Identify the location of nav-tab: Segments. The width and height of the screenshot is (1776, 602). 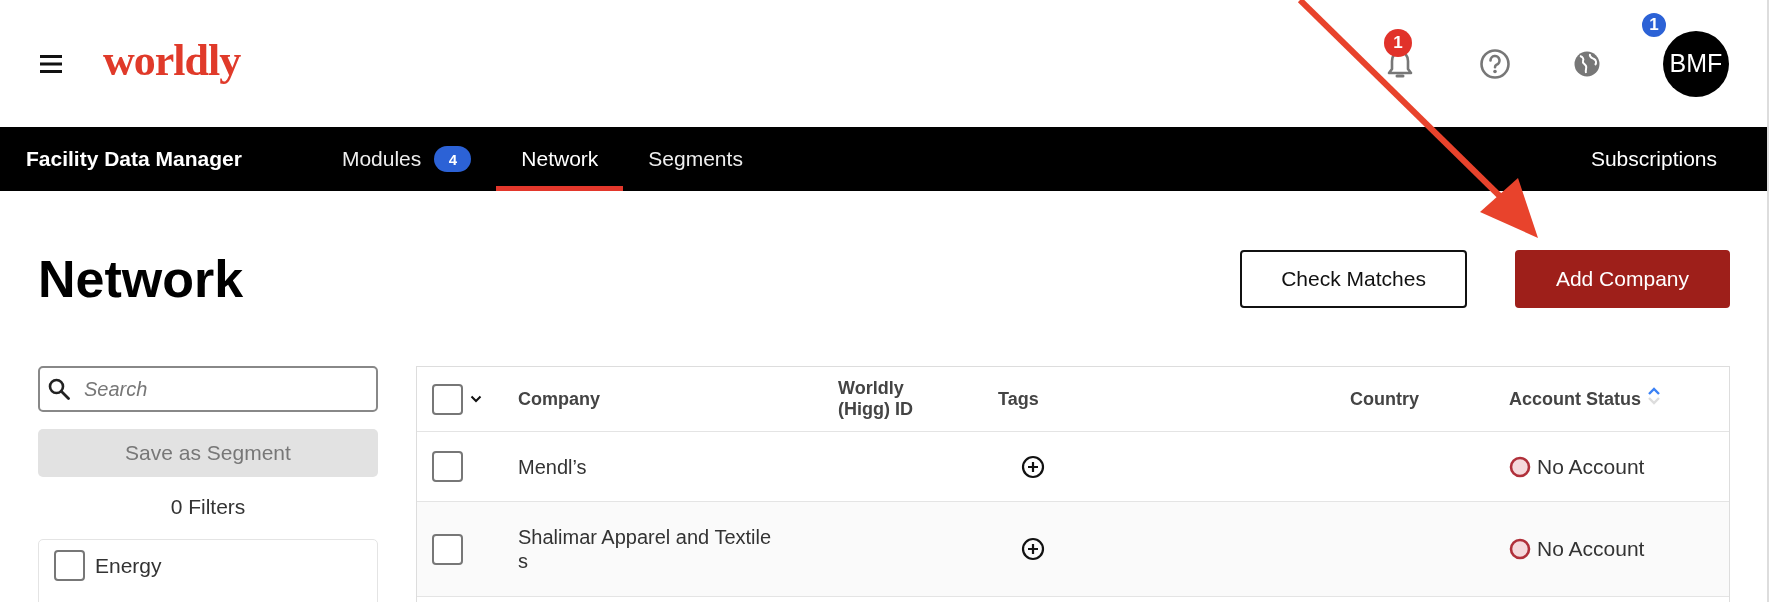
(695, 159).